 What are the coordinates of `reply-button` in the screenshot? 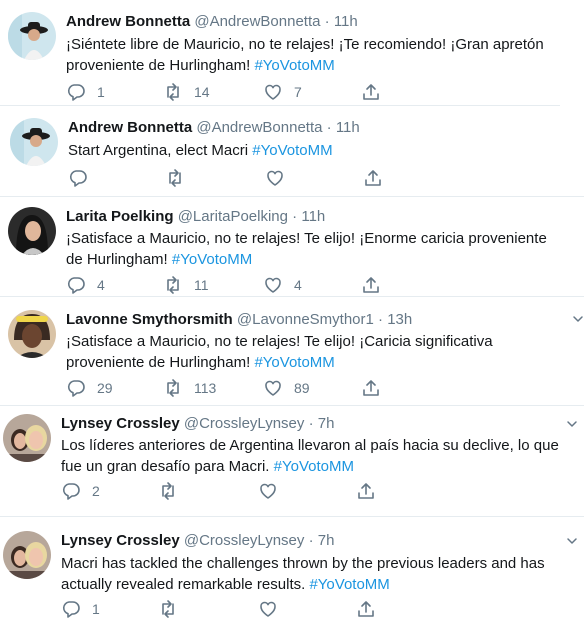 It's located at (83, 178).